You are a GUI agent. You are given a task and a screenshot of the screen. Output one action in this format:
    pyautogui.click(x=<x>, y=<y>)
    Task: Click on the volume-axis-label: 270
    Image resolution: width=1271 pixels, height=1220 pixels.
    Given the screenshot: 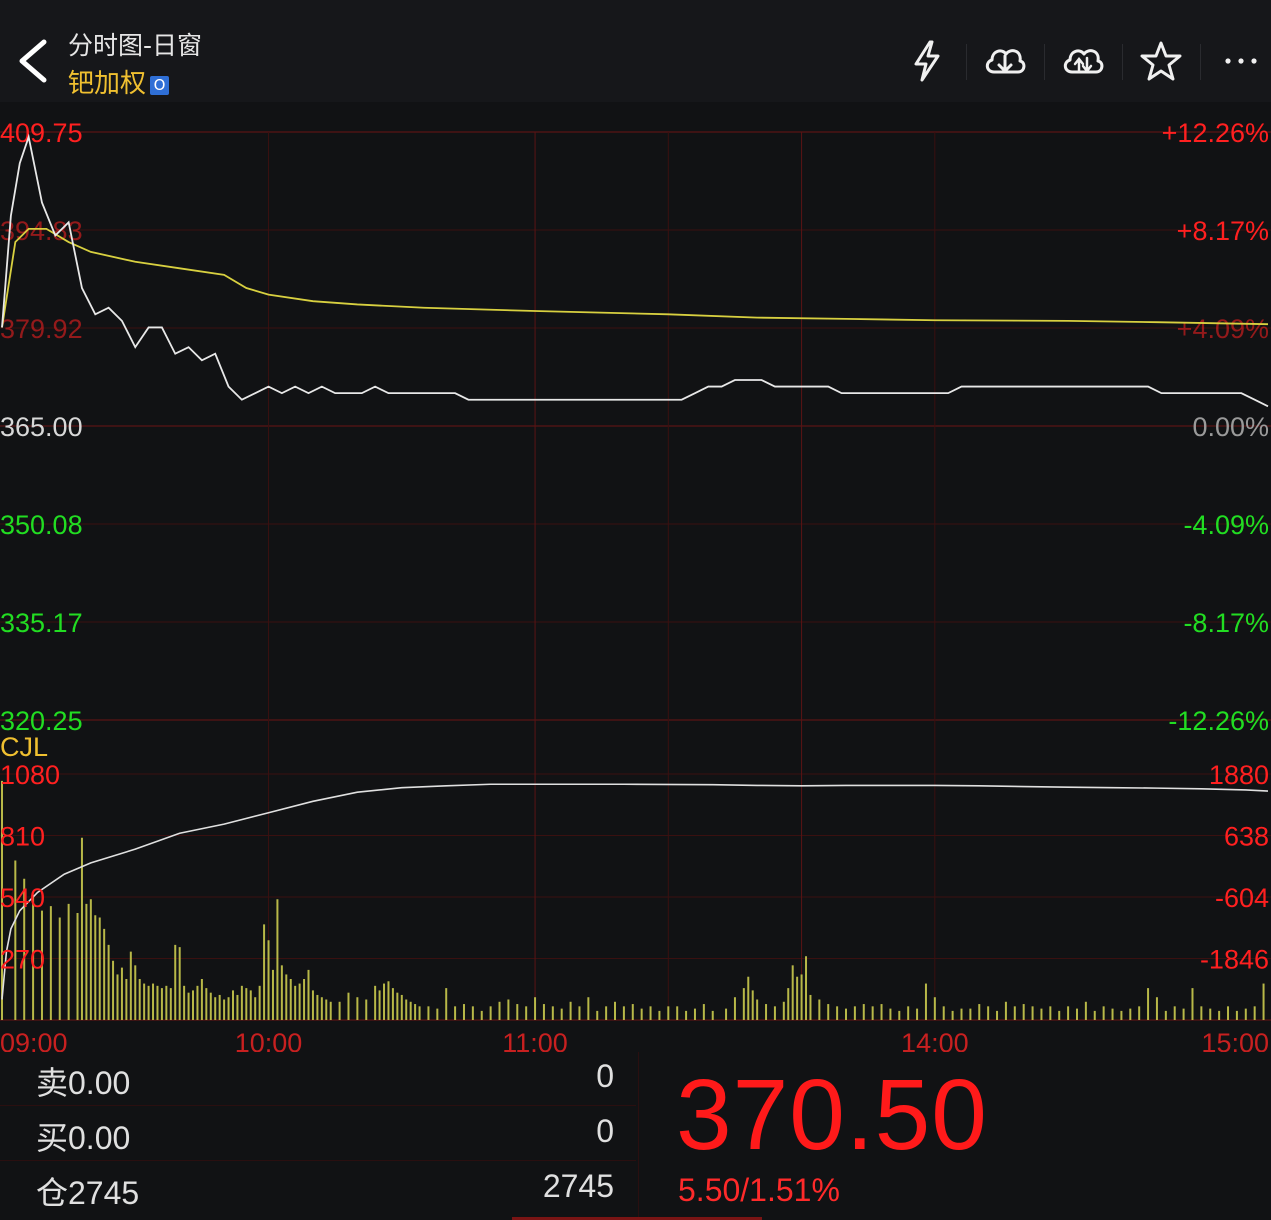 What is the action you would take?
    pyautogui.click(x=22, y=960)
    